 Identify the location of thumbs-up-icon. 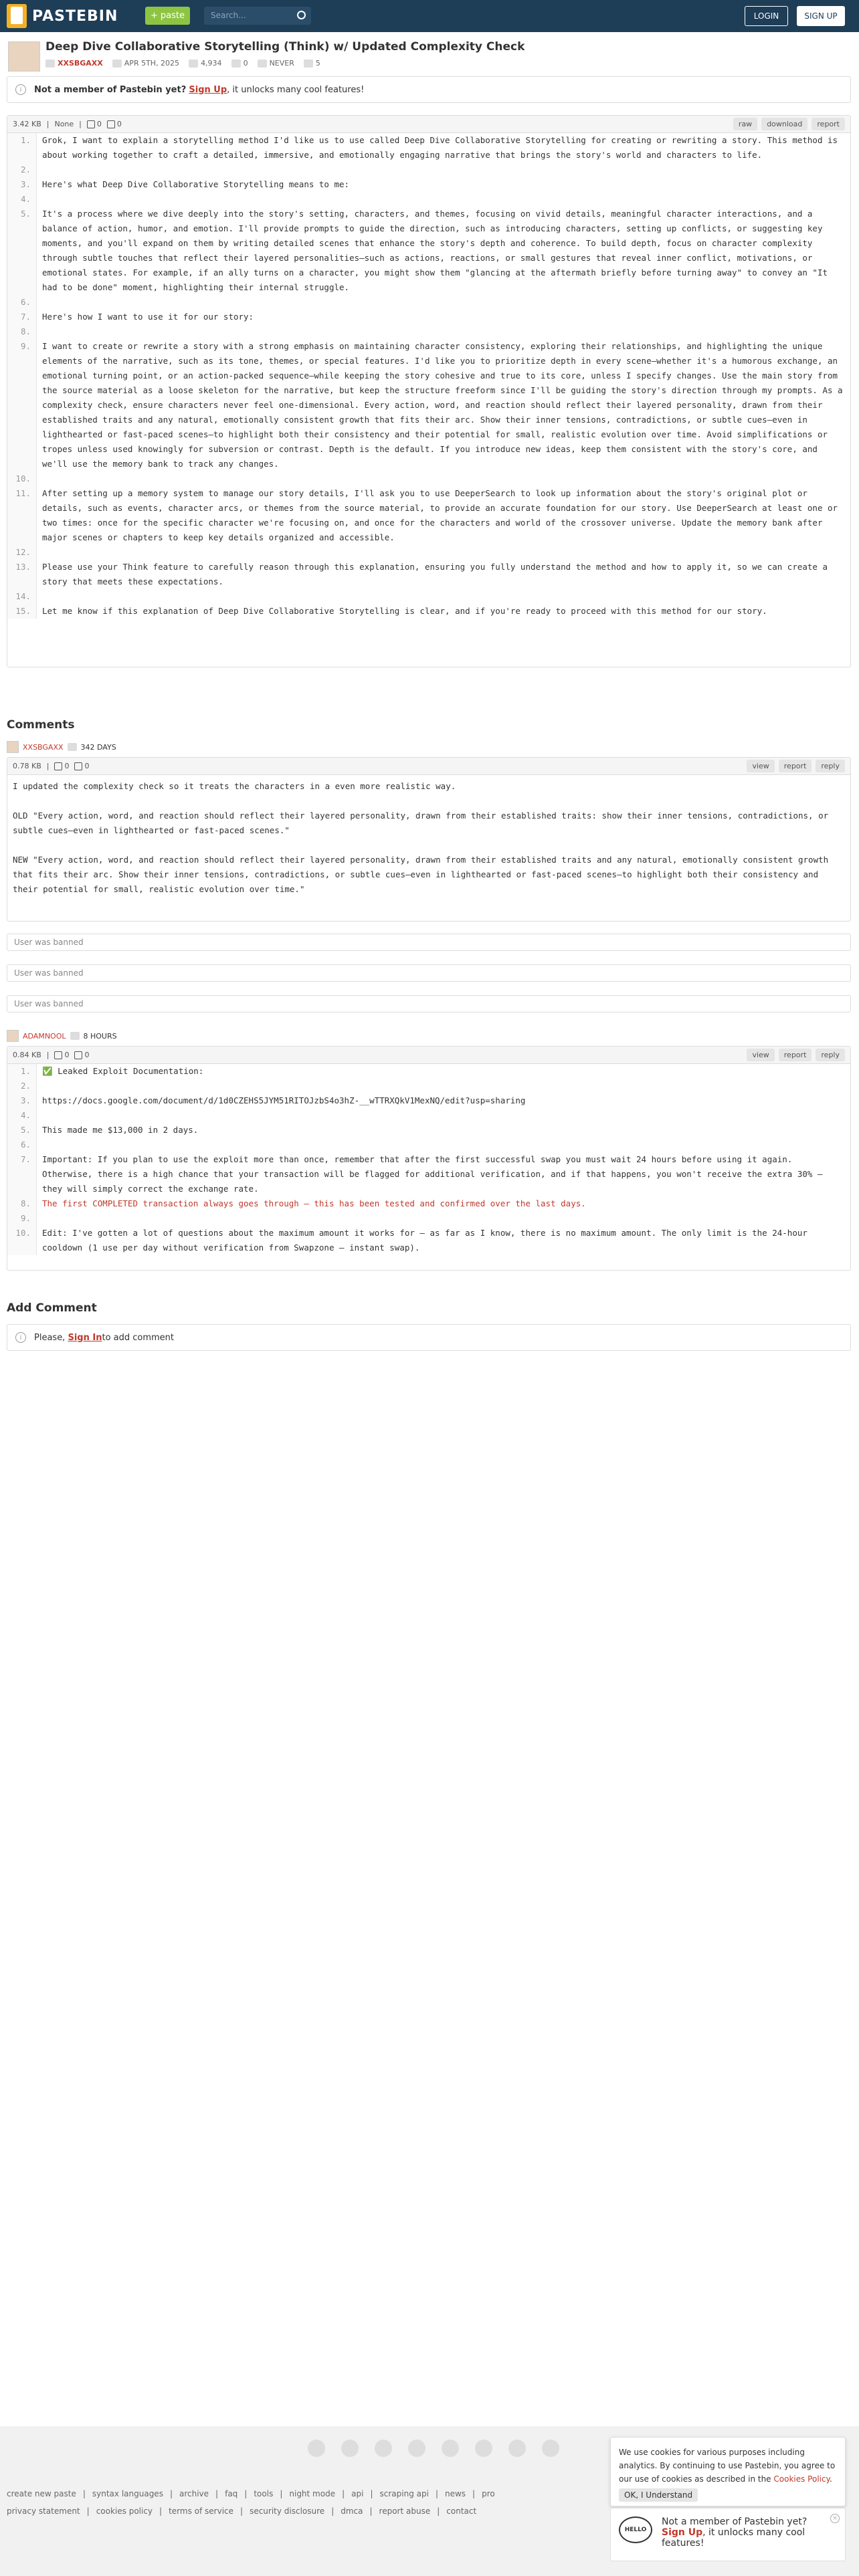
(59, 1055).